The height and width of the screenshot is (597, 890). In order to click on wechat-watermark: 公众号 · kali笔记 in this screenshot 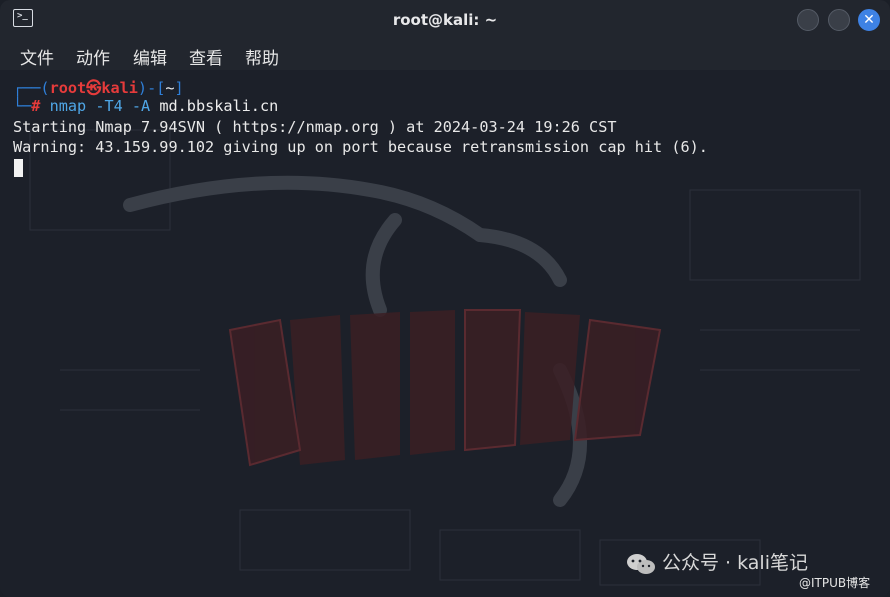, I will do `click(717, 561)`.